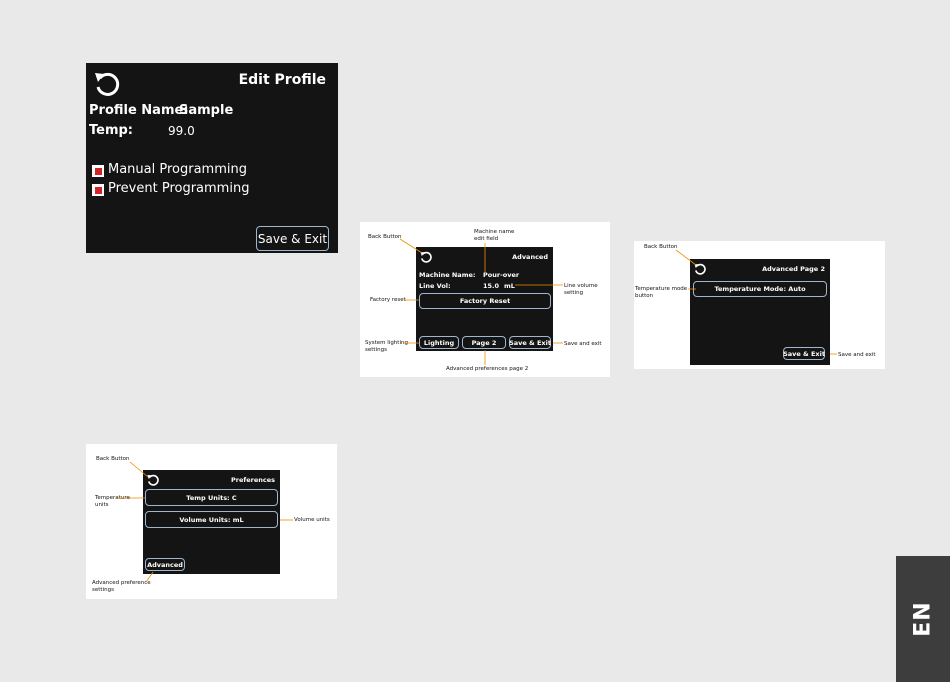 The height and width of the screenshot is (682, 950). I want to click on line-vol-field: 15.0, so click(491, 286).